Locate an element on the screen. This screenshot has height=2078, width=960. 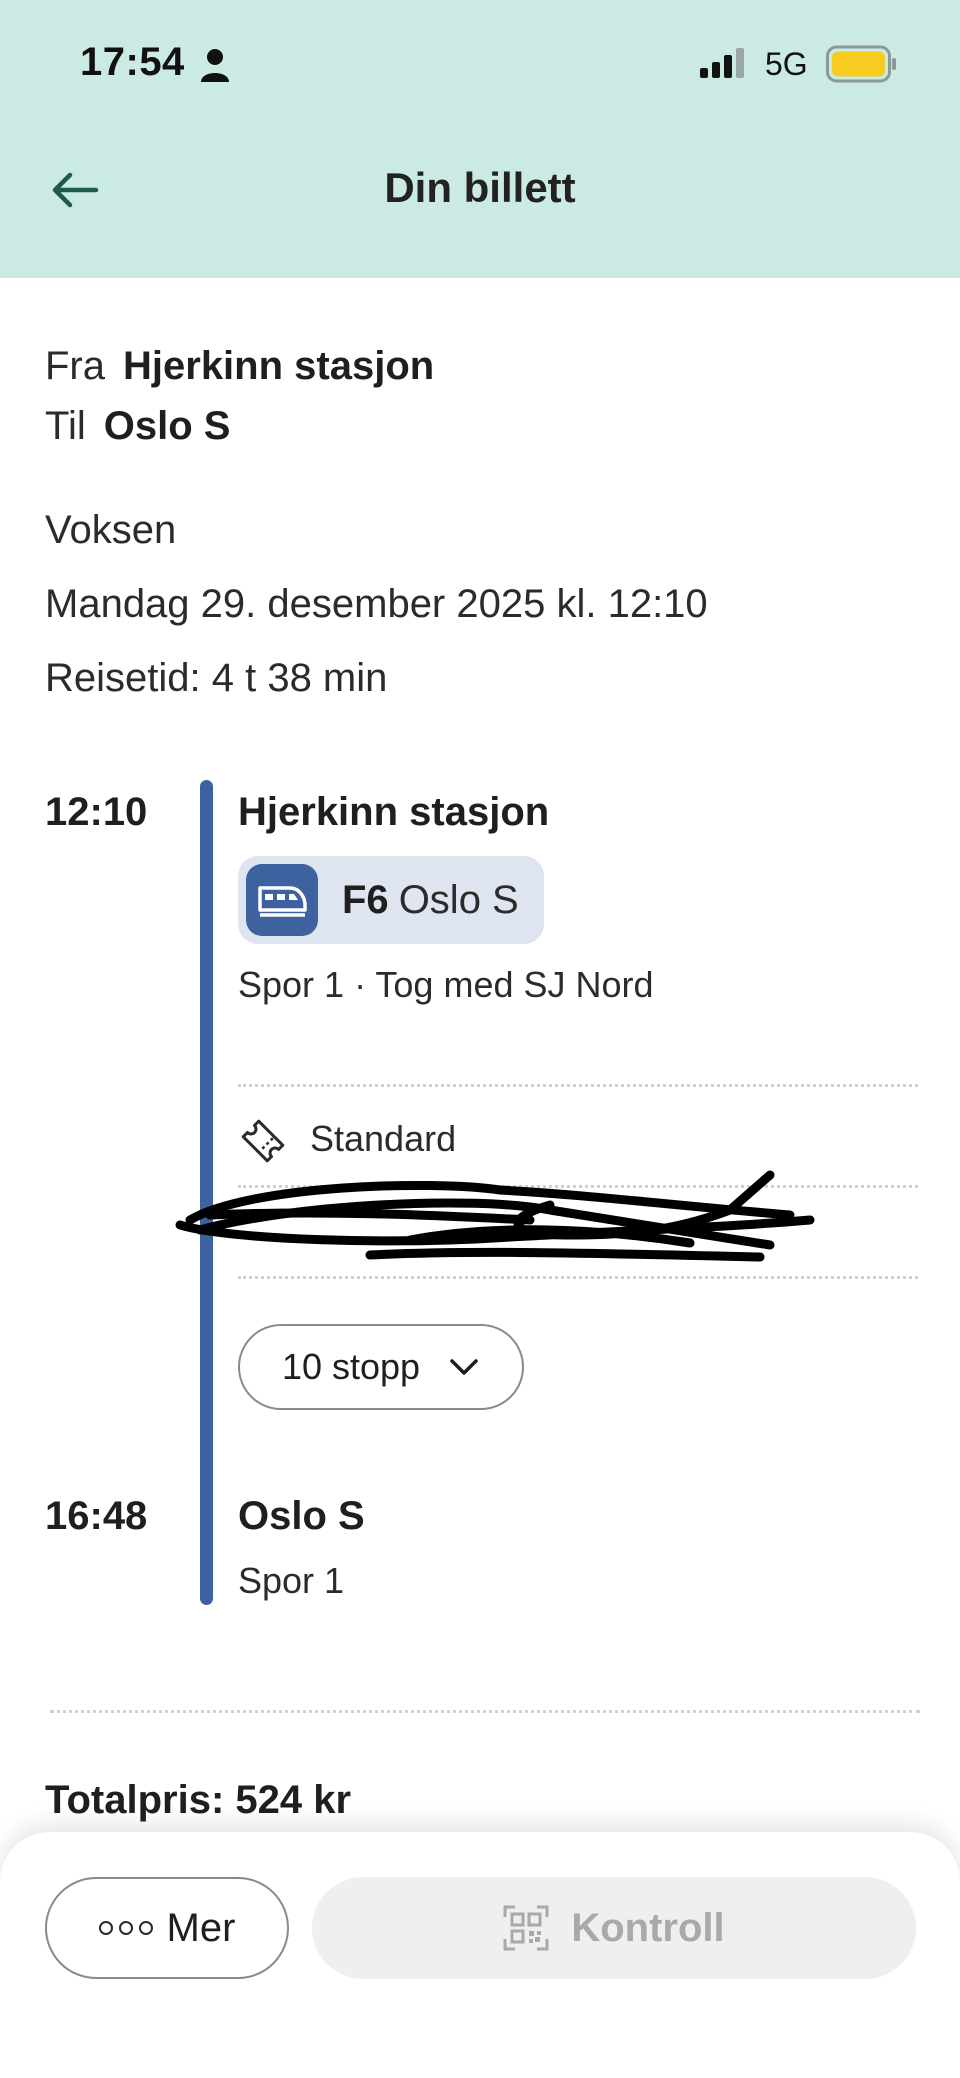
departure-station: Hjerkinn stasjon is located at coordinates (394, 812).